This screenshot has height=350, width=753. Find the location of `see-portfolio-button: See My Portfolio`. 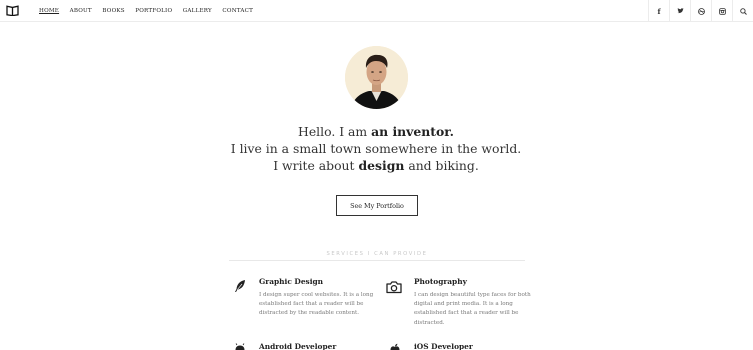

see-portfolio-button: See My Portfolio is located at coordinates (377, 205).